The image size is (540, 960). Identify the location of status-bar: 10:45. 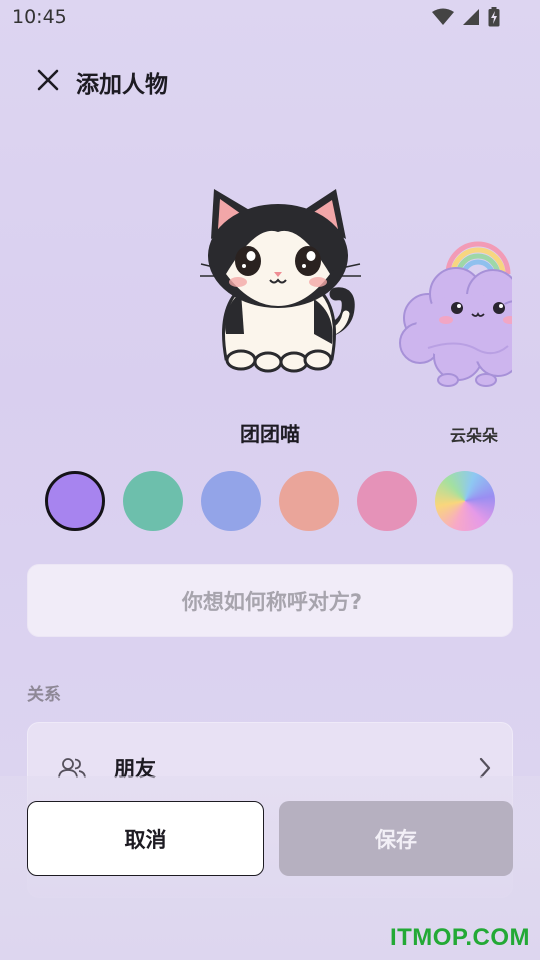
(270, 17).